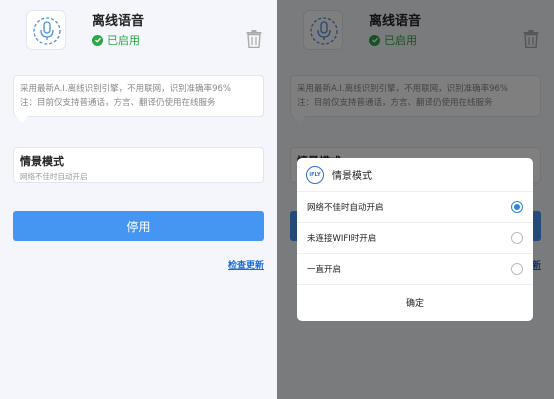  What do you see at coordinates (246, 264) in the screenshot?
I see `check-update-link: 检查更新` at bounding box center [246, 264].